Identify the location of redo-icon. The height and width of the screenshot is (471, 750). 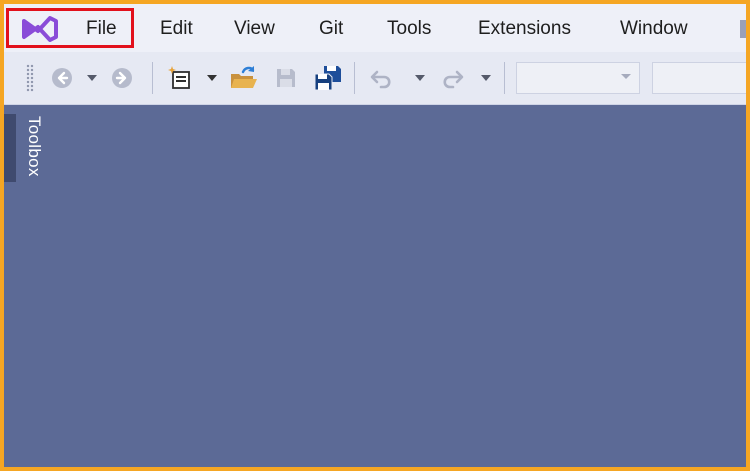
(452, 78).